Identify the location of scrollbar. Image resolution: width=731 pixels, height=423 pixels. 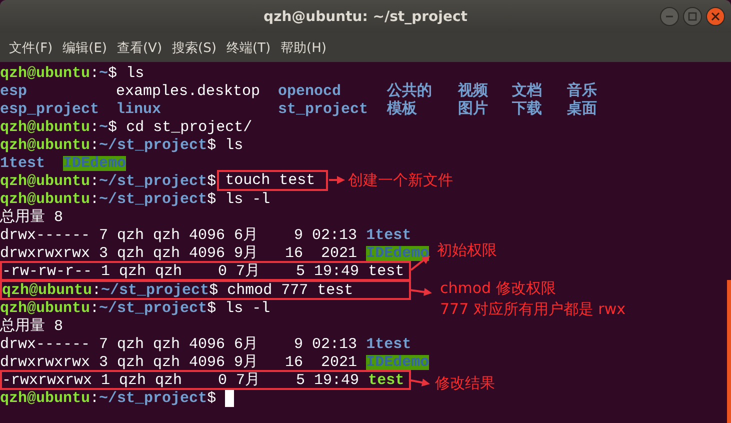
(729, 351).